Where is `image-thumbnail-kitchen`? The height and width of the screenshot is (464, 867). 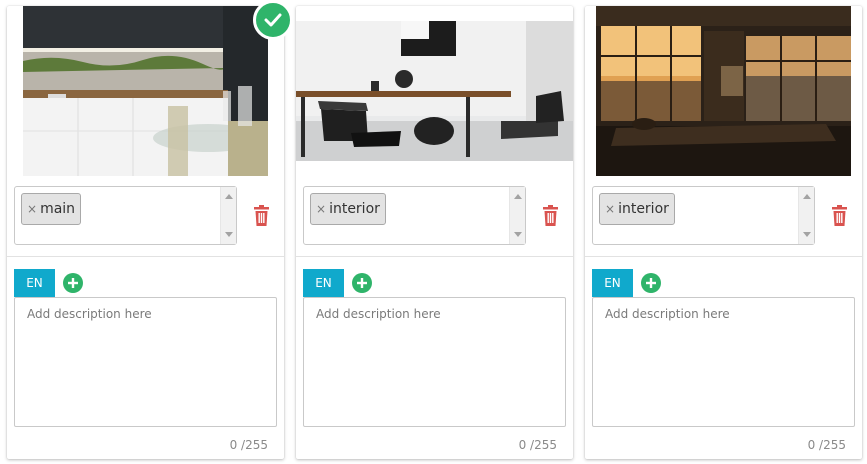
image-thumbnail-kitchen is located at coordinates (145, 91).